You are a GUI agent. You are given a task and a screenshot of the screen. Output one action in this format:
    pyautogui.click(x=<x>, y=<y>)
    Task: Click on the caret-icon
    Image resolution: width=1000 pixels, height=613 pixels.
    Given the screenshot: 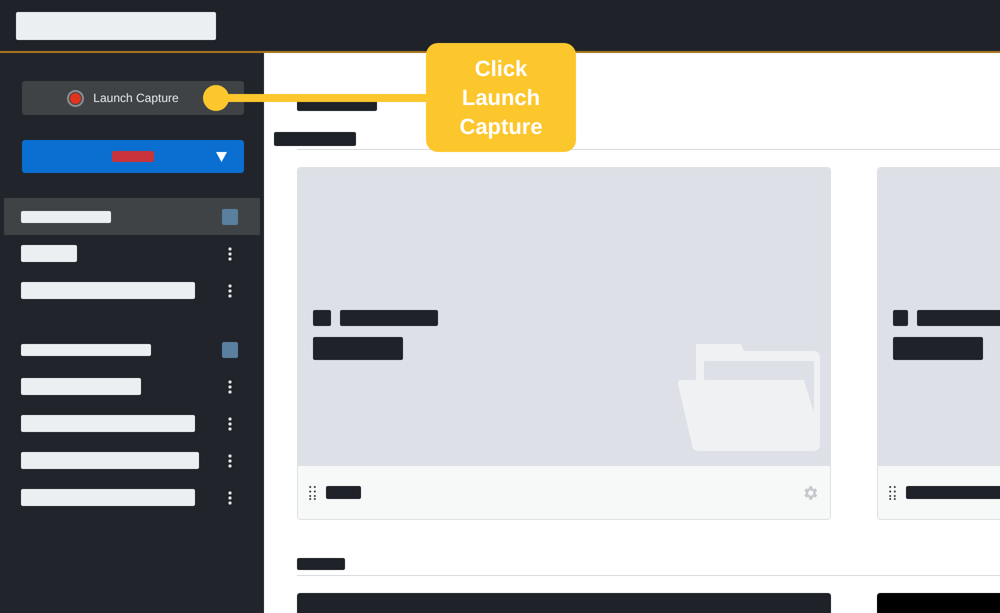 What is the action you would take?
    pyautogui.click(x=221, y=157)
    